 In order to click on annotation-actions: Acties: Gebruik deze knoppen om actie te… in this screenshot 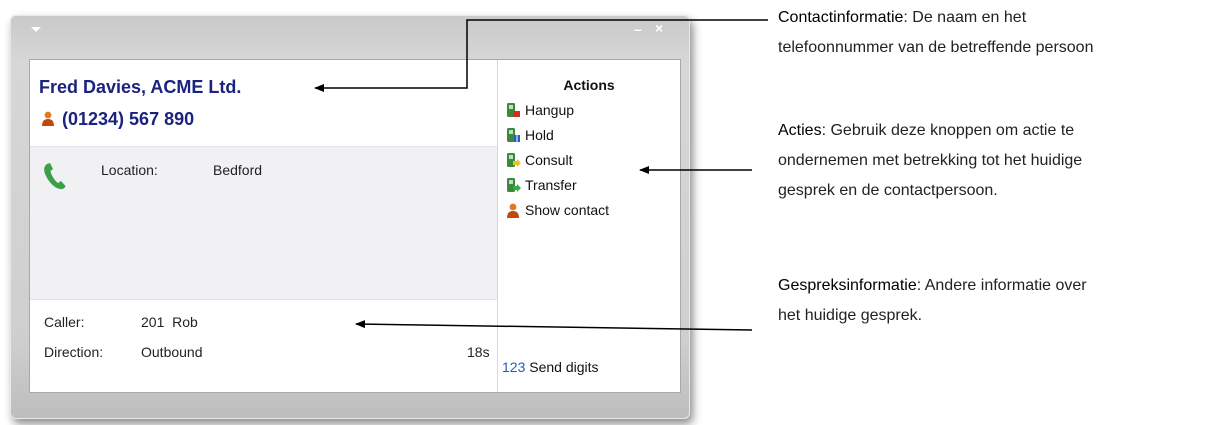, I will do `click(930, 161)`.